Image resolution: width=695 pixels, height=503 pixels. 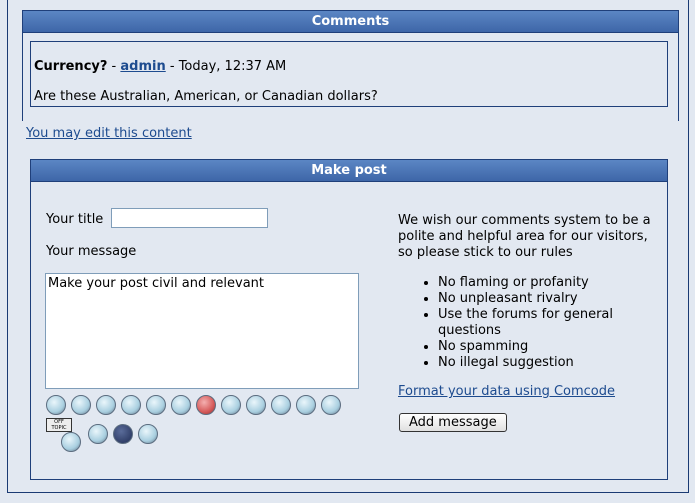 What do you see at coordinates (558, 363) in the screenshot?
I see `rule-item: No illegal suggestion` at bounding box center [558, 363].